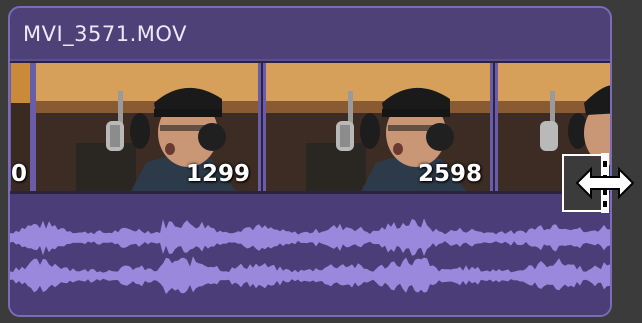 Image resolution: width=642 pixels, height=323 pixels. What do you see at coordinates (378, 127) in the screenshot?
I see `filmstrip-frame: 2598` at bounding box center [378, 127].